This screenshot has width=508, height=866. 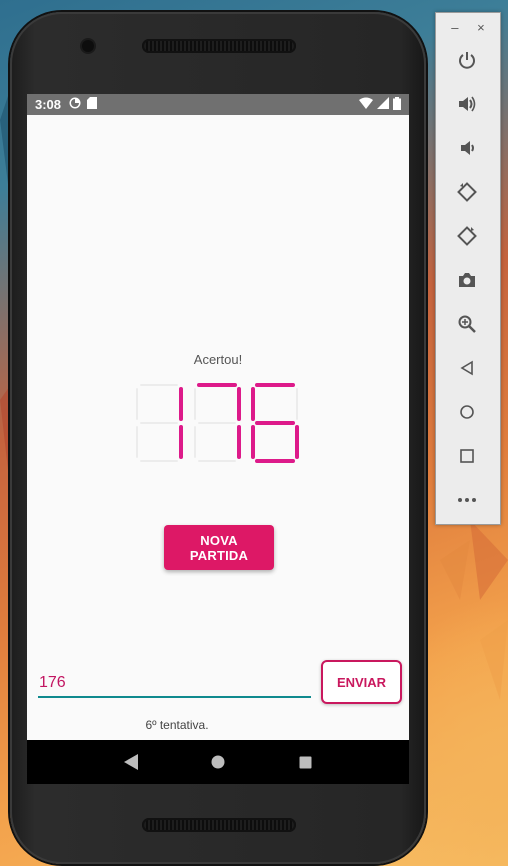 I want to click on top-speaker, so click(x=219, y=46).